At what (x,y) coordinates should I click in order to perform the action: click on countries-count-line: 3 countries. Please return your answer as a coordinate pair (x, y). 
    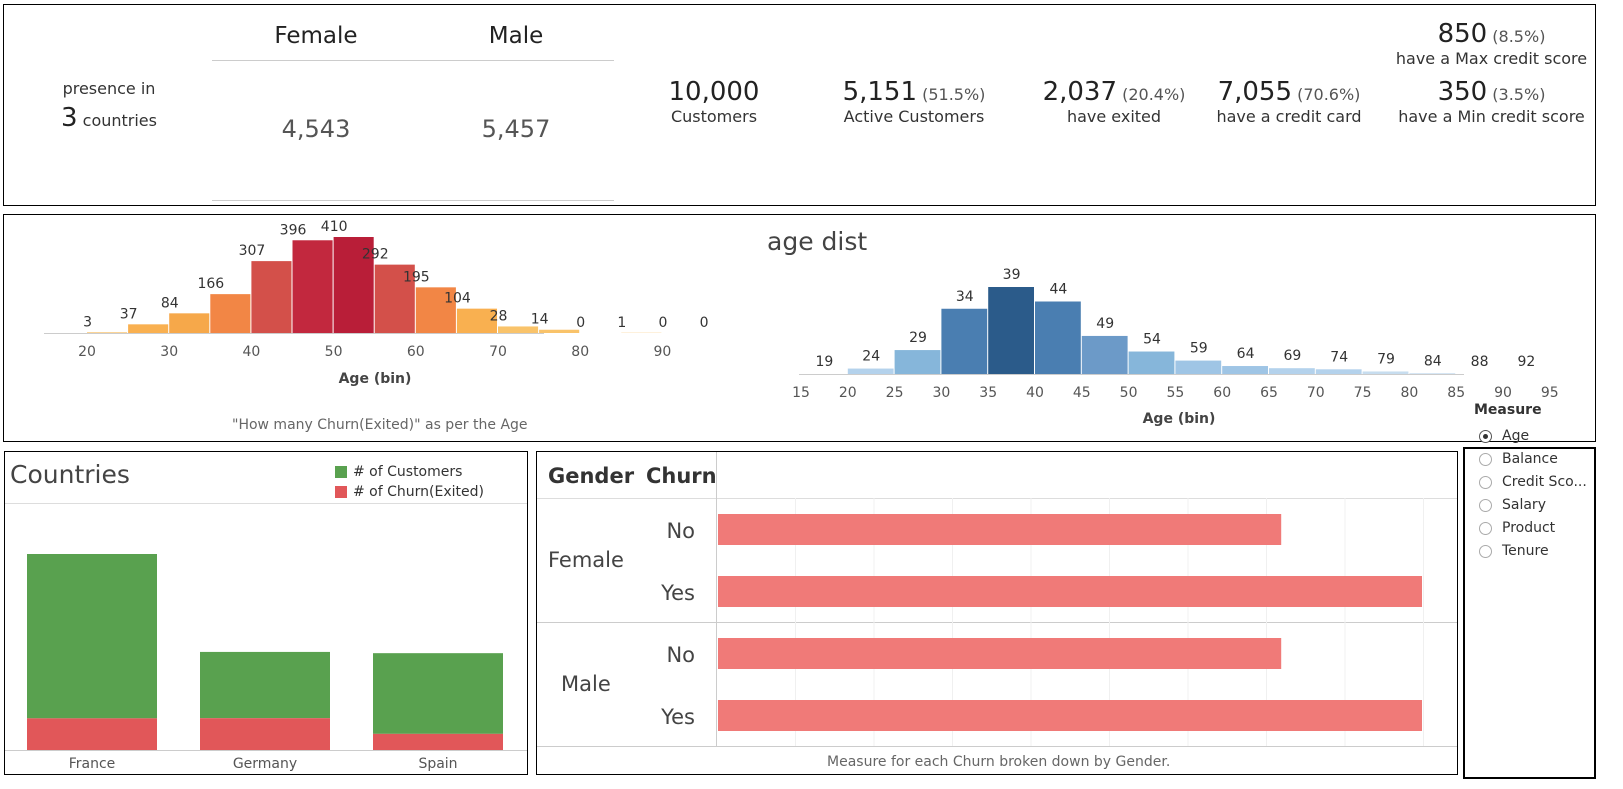
    Looking at the image, I should click on (109, 118).